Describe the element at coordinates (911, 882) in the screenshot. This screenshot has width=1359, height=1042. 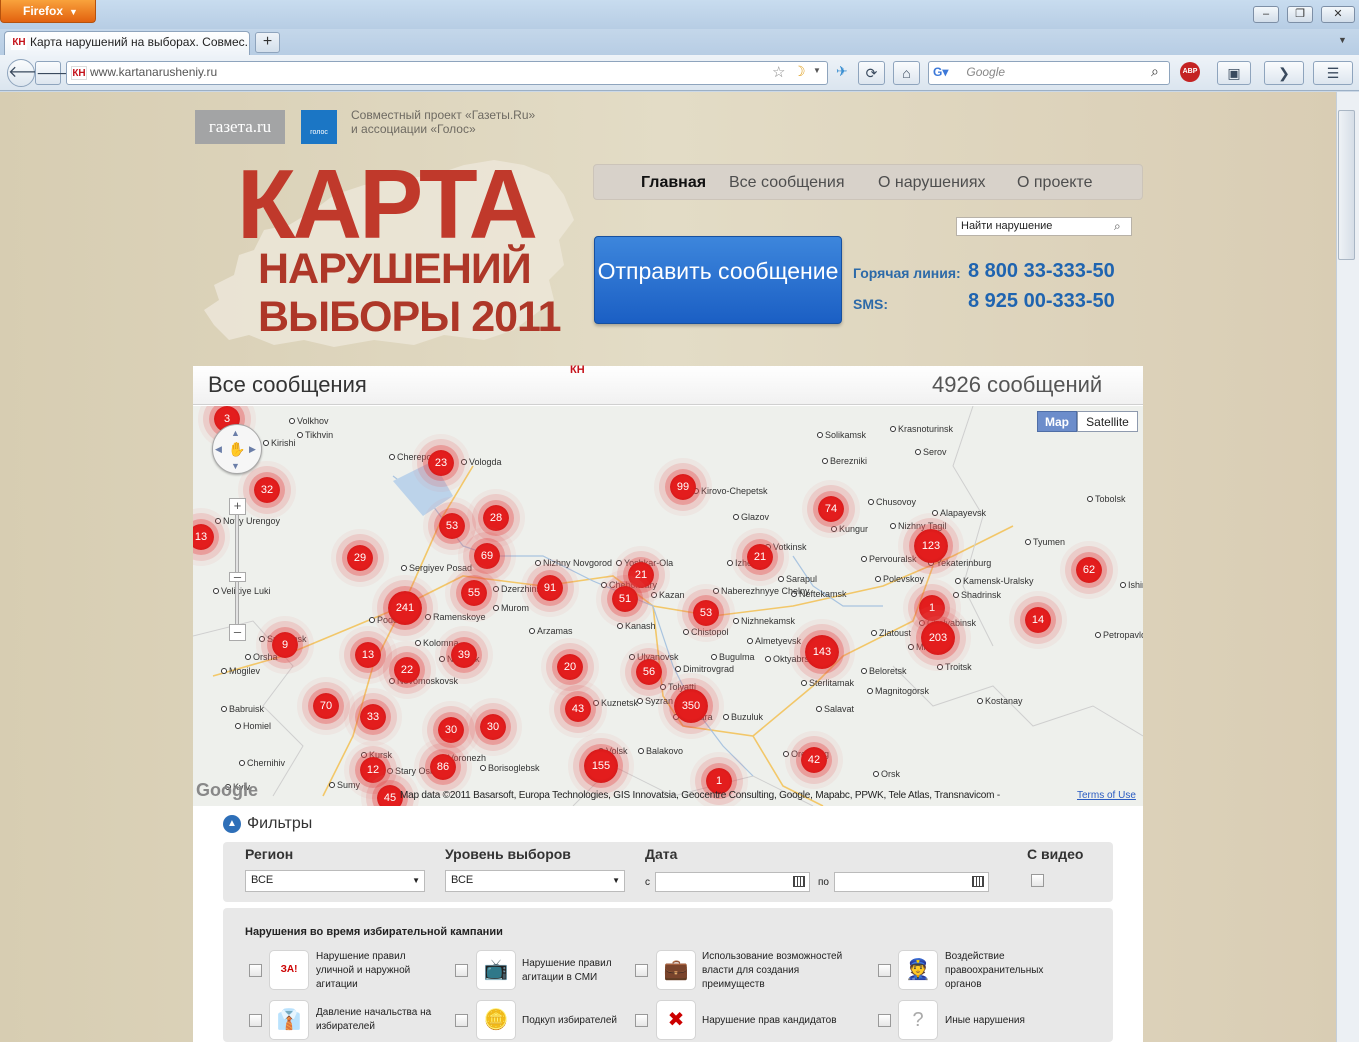
I see `date-to-input` at that location.